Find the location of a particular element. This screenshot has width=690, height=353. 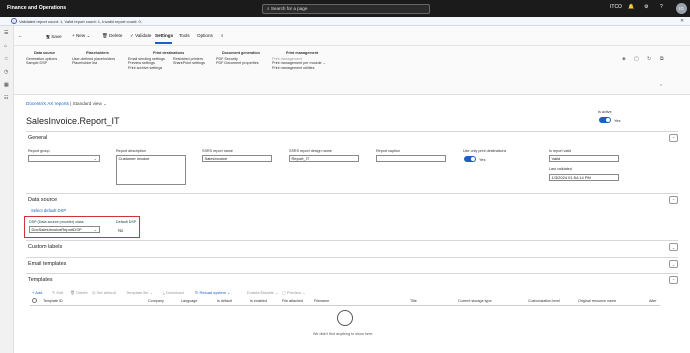

select-all-checkbox is located at coordinates (34, 300).